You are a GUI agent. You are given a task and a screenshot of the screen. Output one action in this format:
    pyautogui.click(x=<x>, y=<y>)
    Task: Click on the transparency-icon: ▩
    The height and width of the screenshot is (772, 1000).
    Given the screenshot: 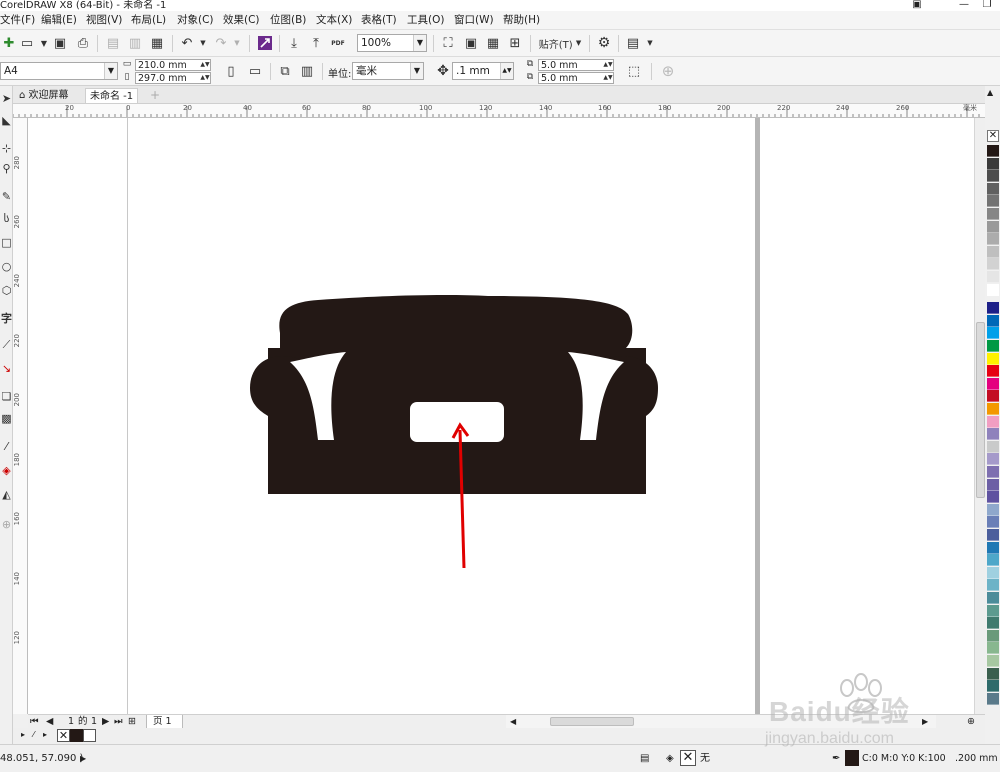 What is the action you would take?
    pyautogui.click(x=6, y=419)
    